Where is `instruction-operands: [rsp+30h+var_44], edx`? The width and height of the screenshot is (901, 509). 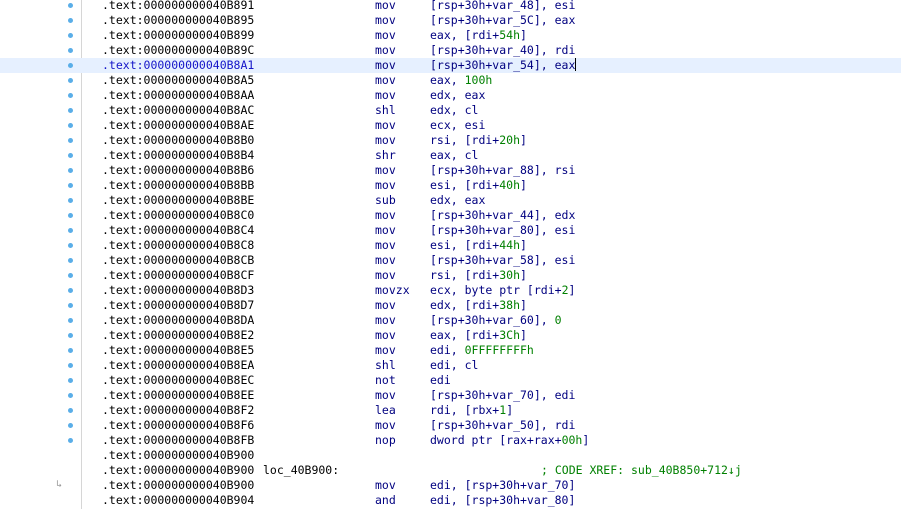
instruction-operands: [rsp+30h+var_44], edx is located at coordinates (502, 215).